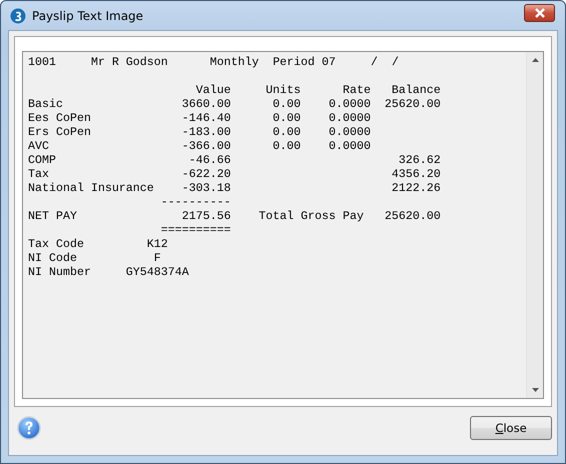 Image resolution: width=566 pixels, height=464 pixels. Describe the element at coordinates (56, 244) in the screenshot. I see `code-label: Tax Code` at that location.